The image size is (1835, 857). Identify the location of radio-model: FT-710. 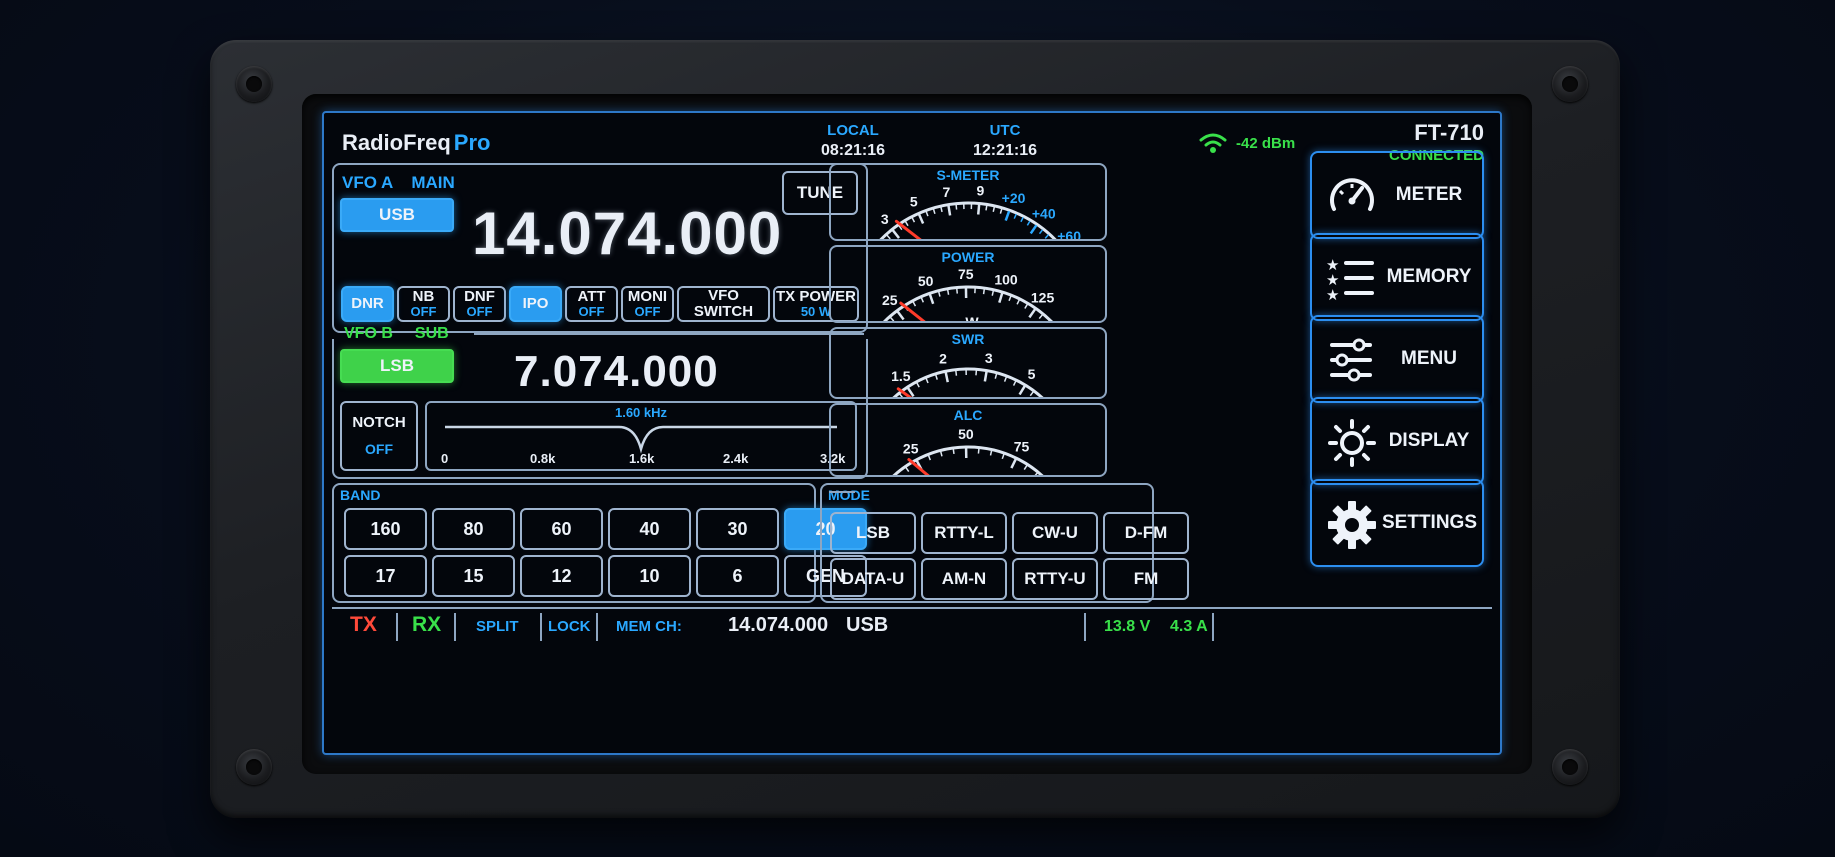
(1449, 132).